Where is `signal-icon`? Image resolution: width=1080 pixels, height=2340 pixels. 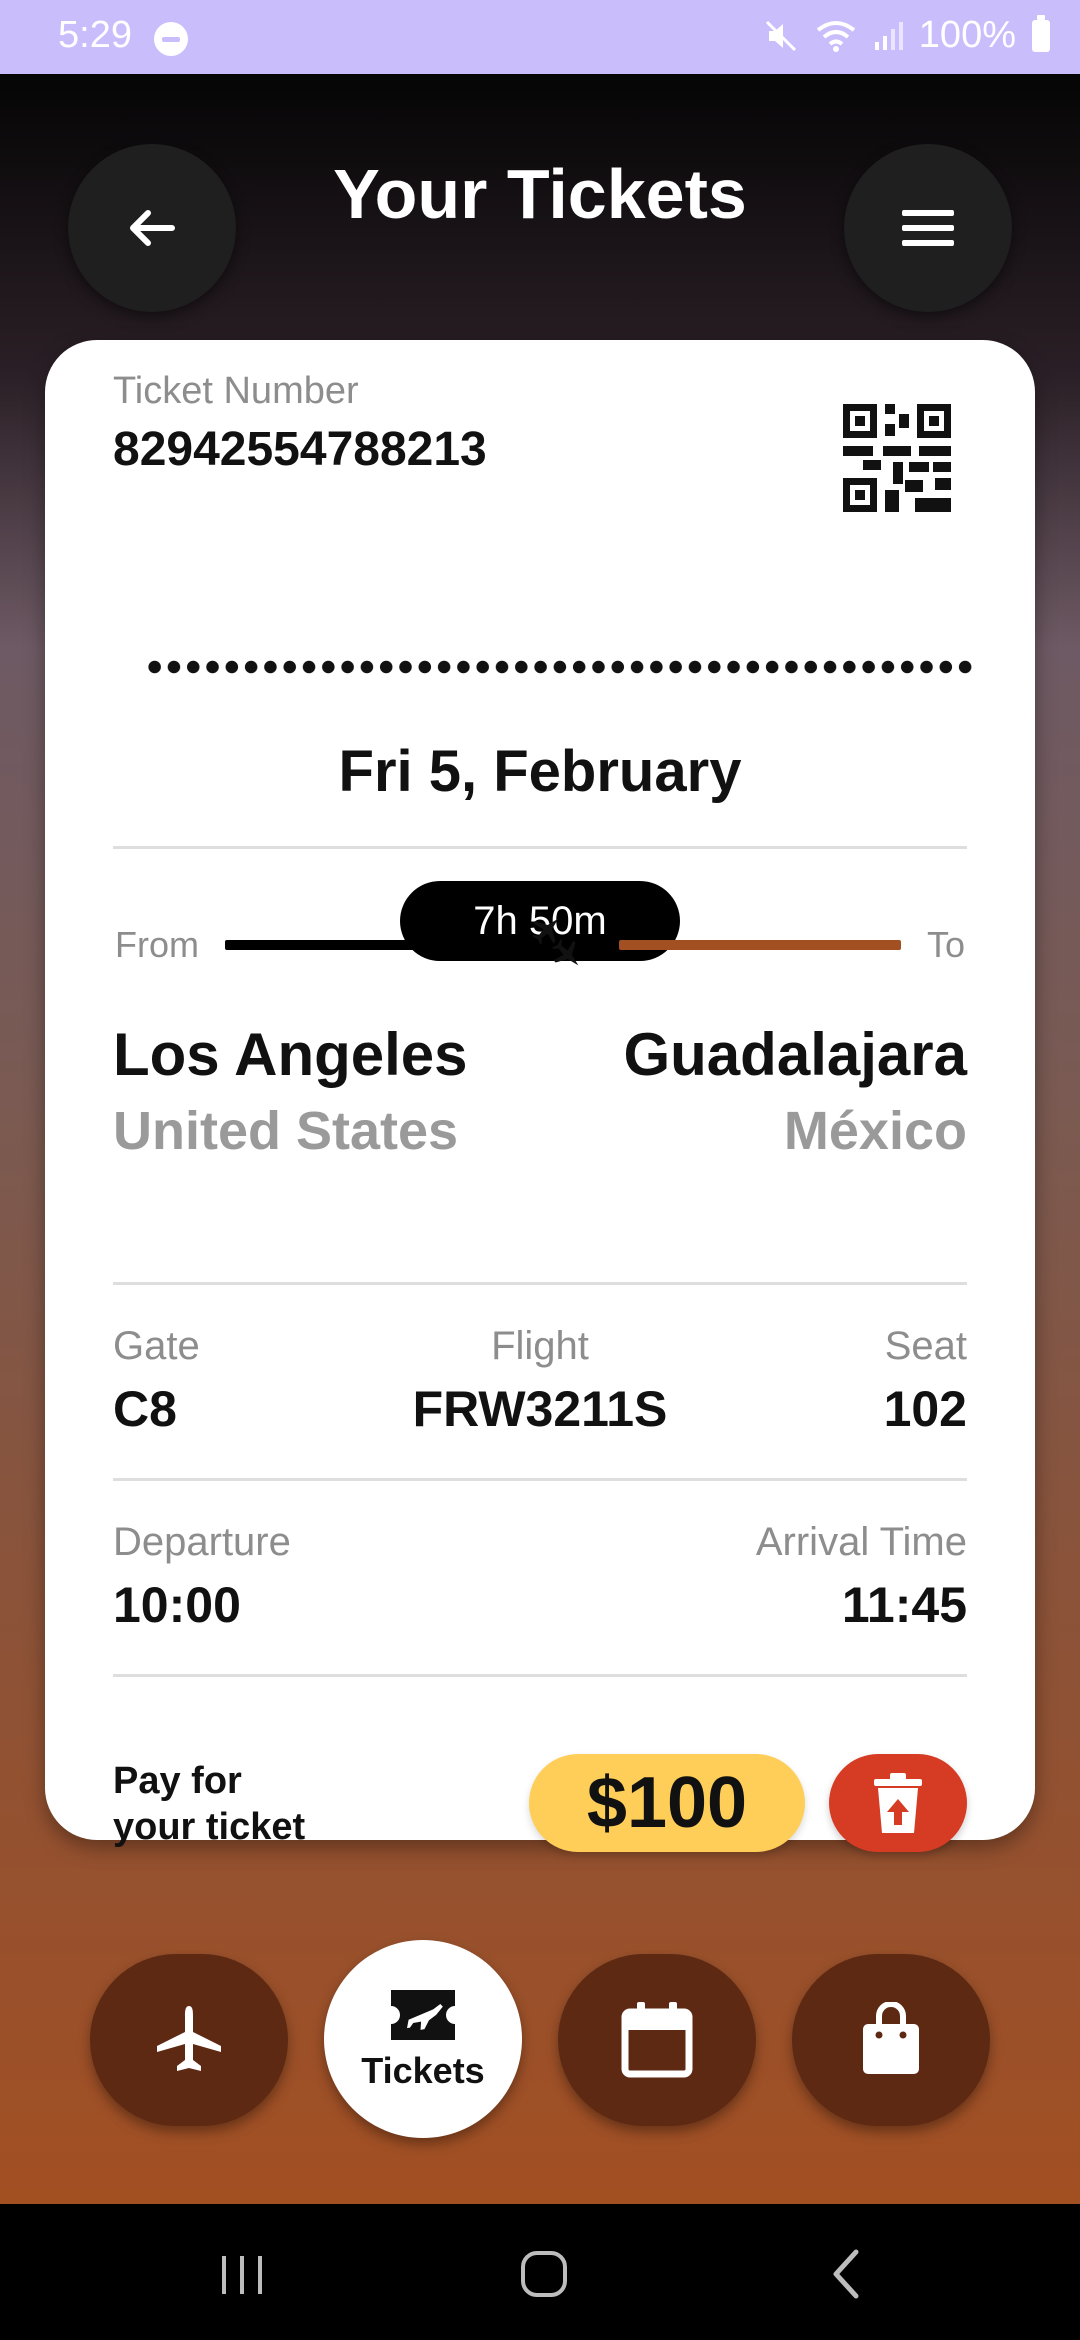
signal-icon is located at coordinates (888, 35).